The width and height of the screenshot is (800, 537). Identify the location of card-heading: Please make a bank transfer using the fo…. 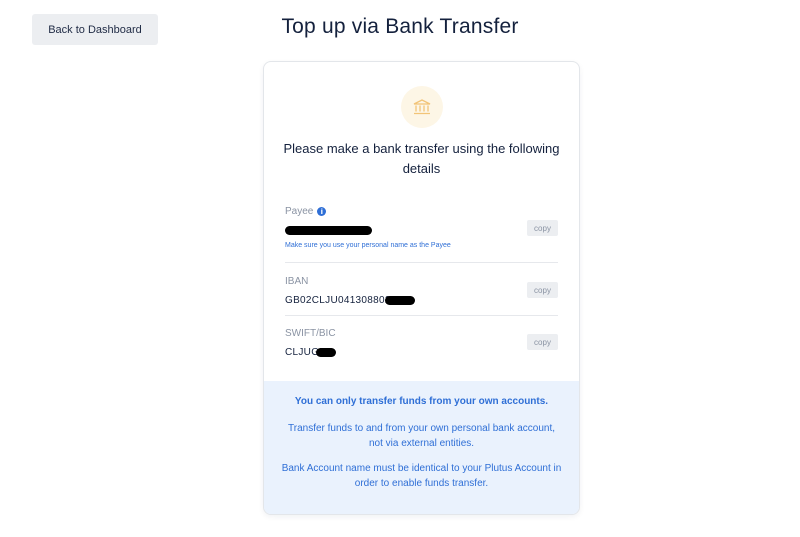
(421, 158).